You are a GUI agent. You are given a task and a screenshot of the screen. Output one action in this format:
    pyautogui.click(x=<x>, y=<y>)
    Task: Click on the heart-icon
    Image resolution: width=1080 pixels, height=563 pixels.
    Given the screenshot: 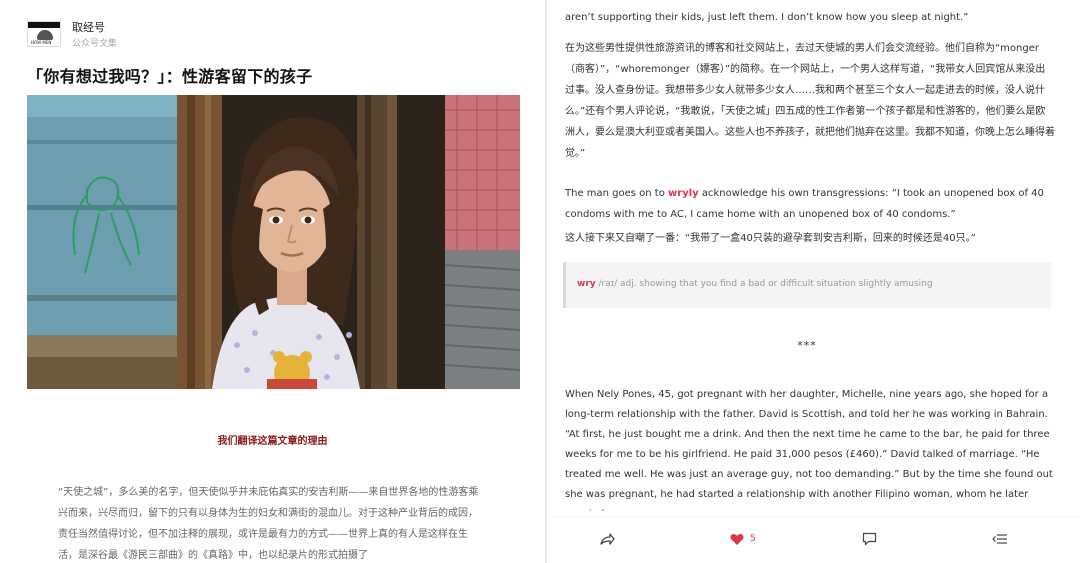 What is the action you would take?
    pyautogui.click(x=737, y=539)
    